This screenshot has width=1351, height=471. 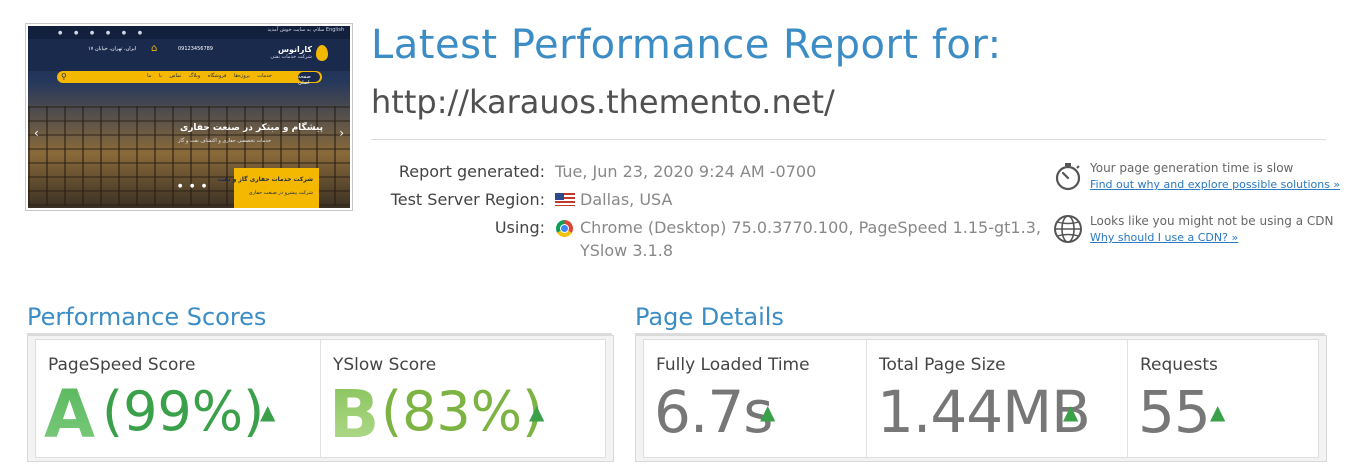 I want to click on thumb-next-arrow-icon: ›, so click(x=341, y=133).